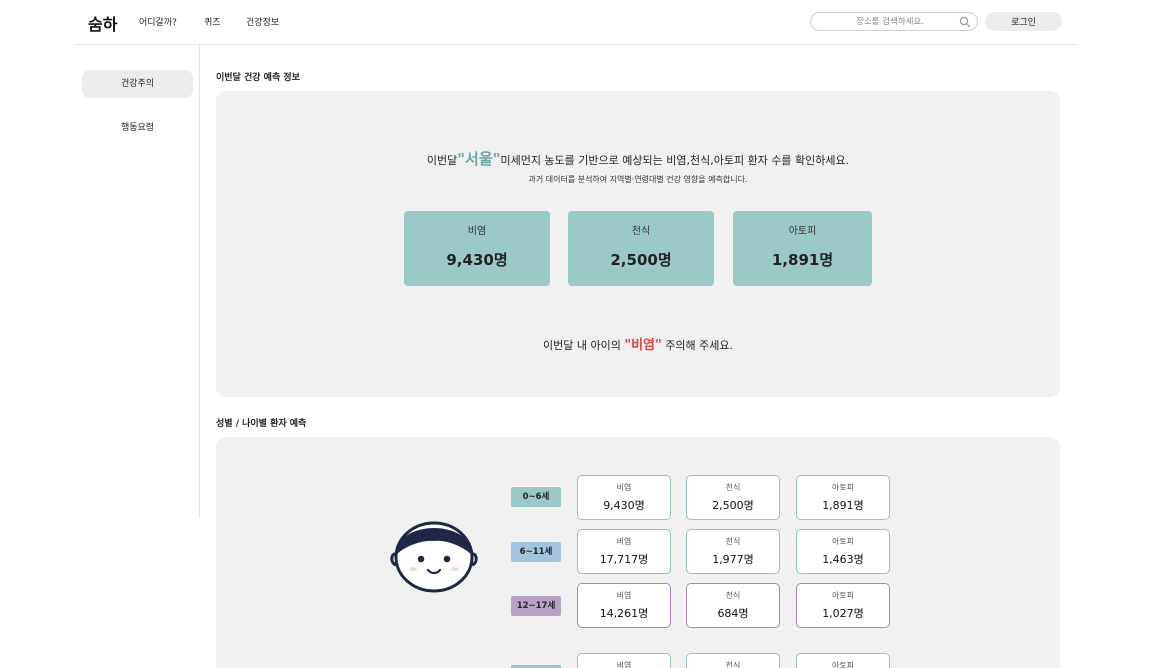  I want to click on intro-prefix: 이번달, so click(442, 160).